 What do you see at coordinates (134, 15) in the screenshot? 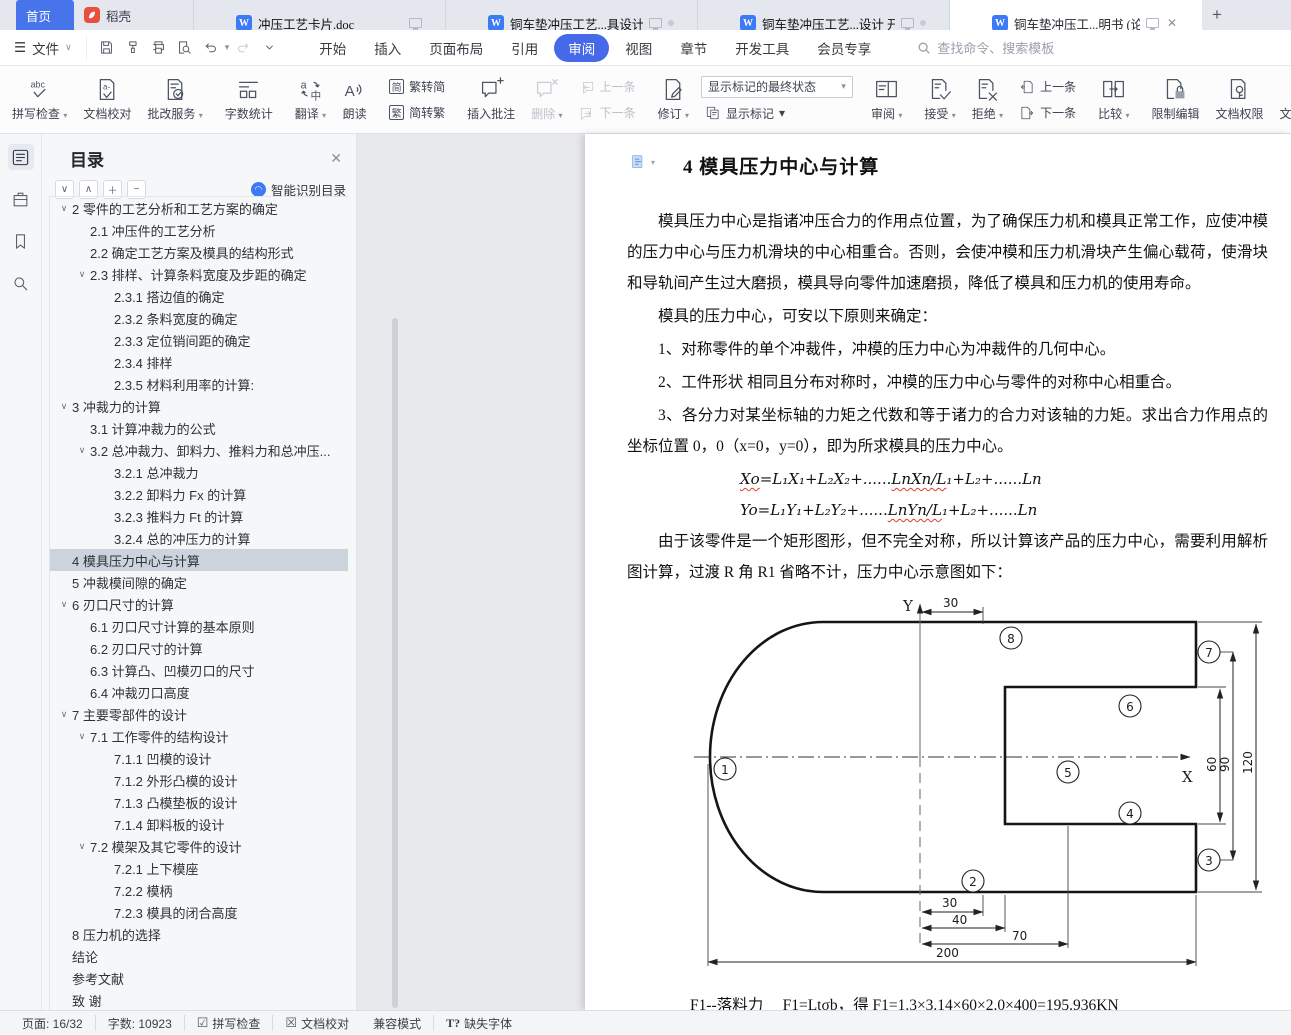
I see `tab-docer: 稻壳` at bounding box center [134, 15].